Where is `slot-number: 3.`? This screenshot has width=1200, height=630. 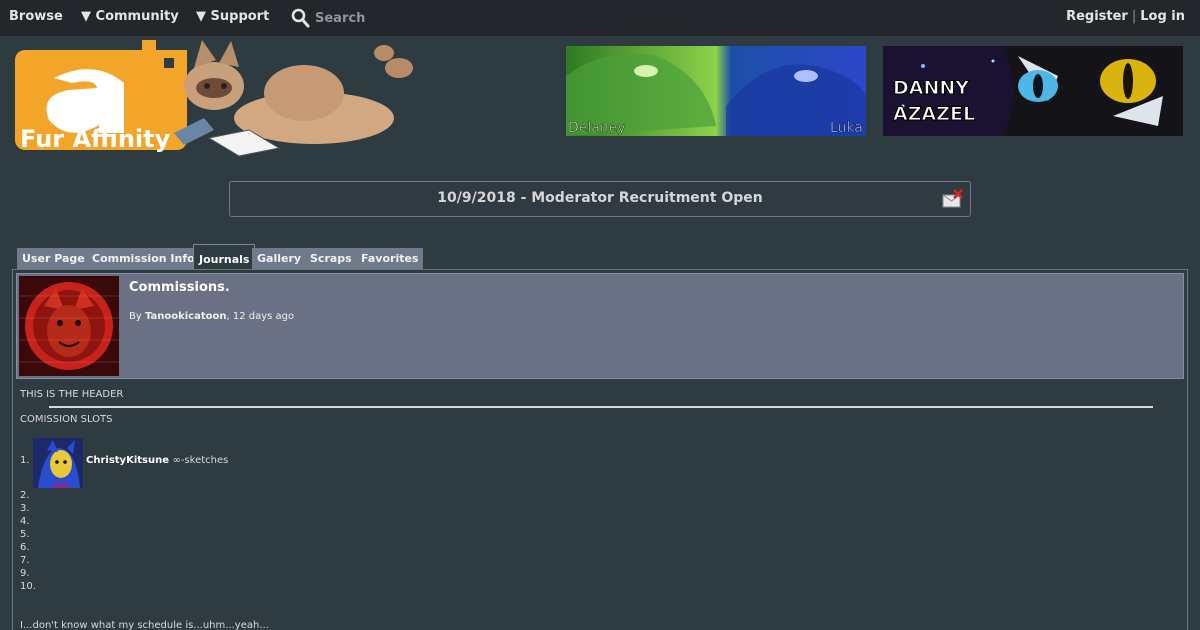
slot-number: 3. is located at coordinates (25, 508).